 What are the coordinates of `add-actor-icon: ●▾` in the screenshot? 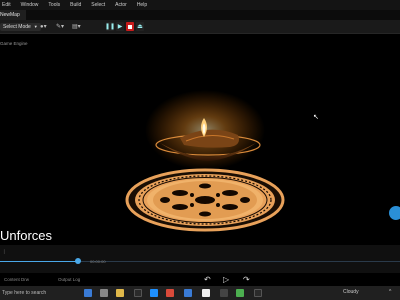 It's located at (43, 27).